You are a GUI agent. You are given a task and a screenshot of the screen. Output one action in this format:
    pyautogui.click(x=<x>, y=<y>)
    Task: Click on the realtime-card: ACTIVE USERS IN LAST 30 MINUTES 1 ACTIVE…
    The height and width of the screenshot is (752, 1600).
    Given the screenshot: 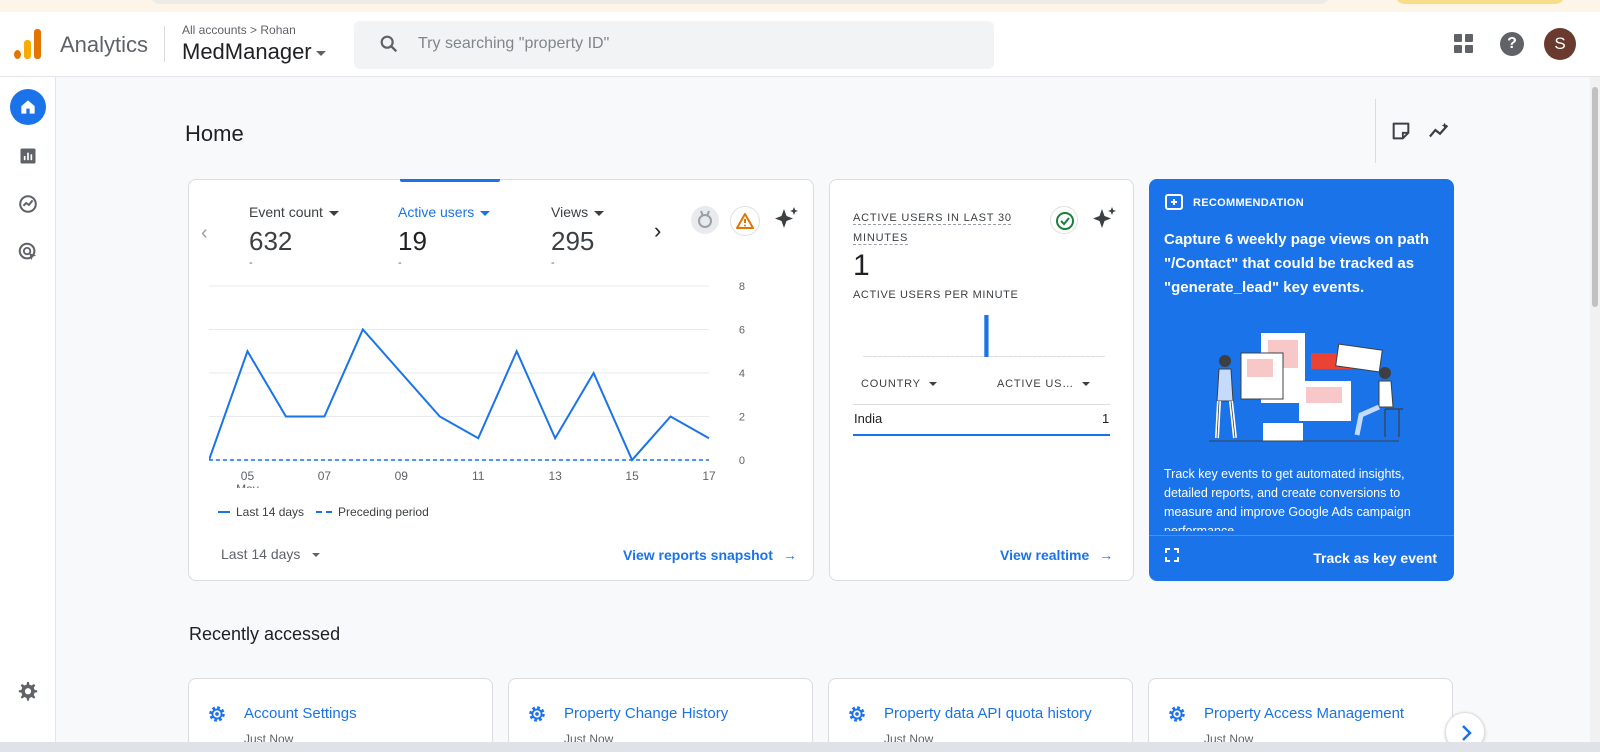 What is the action you would take?
    pyautogui.click(x=981, y=380)
    